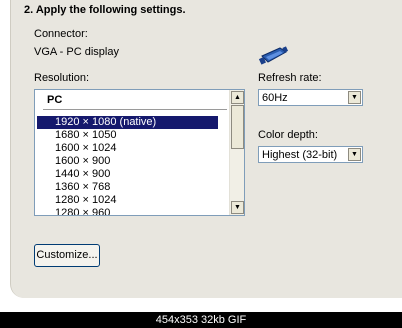 This screenshot has width=402, height=328. What do you see at coordinates (275, 98) in the screenshot?
I see `refresh-rate-value: 60Hz` at bounding box center [275, 98].